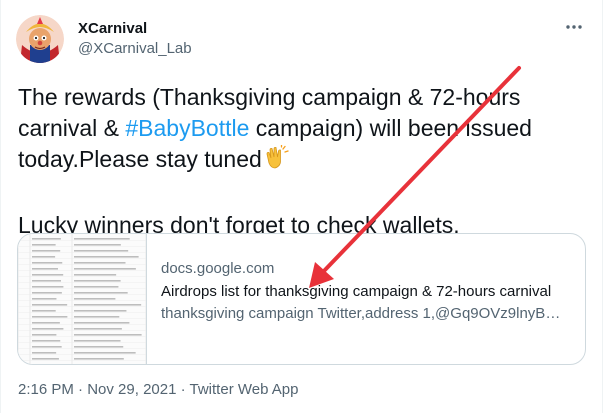 The image size is (603, 413). What do you see at coordinates (131, 389) in the screenshot?
I see `tweet-date: Nov 29, 2021` at bounding box center [131, 389].